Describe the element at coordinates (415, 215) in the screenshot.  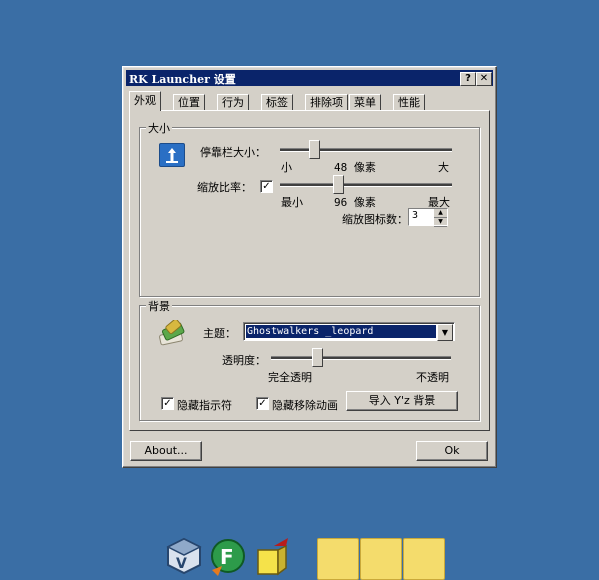
I see `zoom-icons-value: 3` at that location.